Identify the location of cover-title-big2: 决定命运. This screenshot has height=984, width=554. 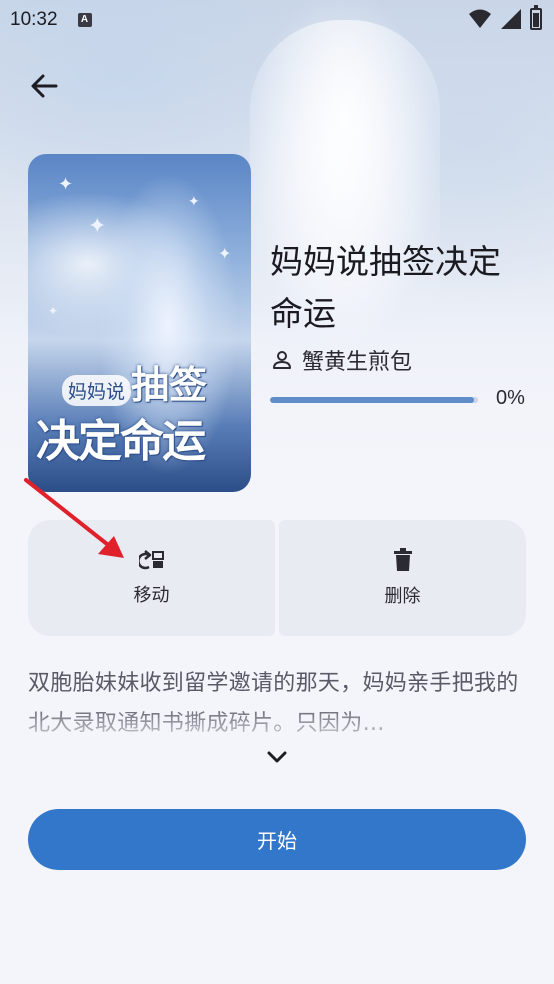
(121, 441).